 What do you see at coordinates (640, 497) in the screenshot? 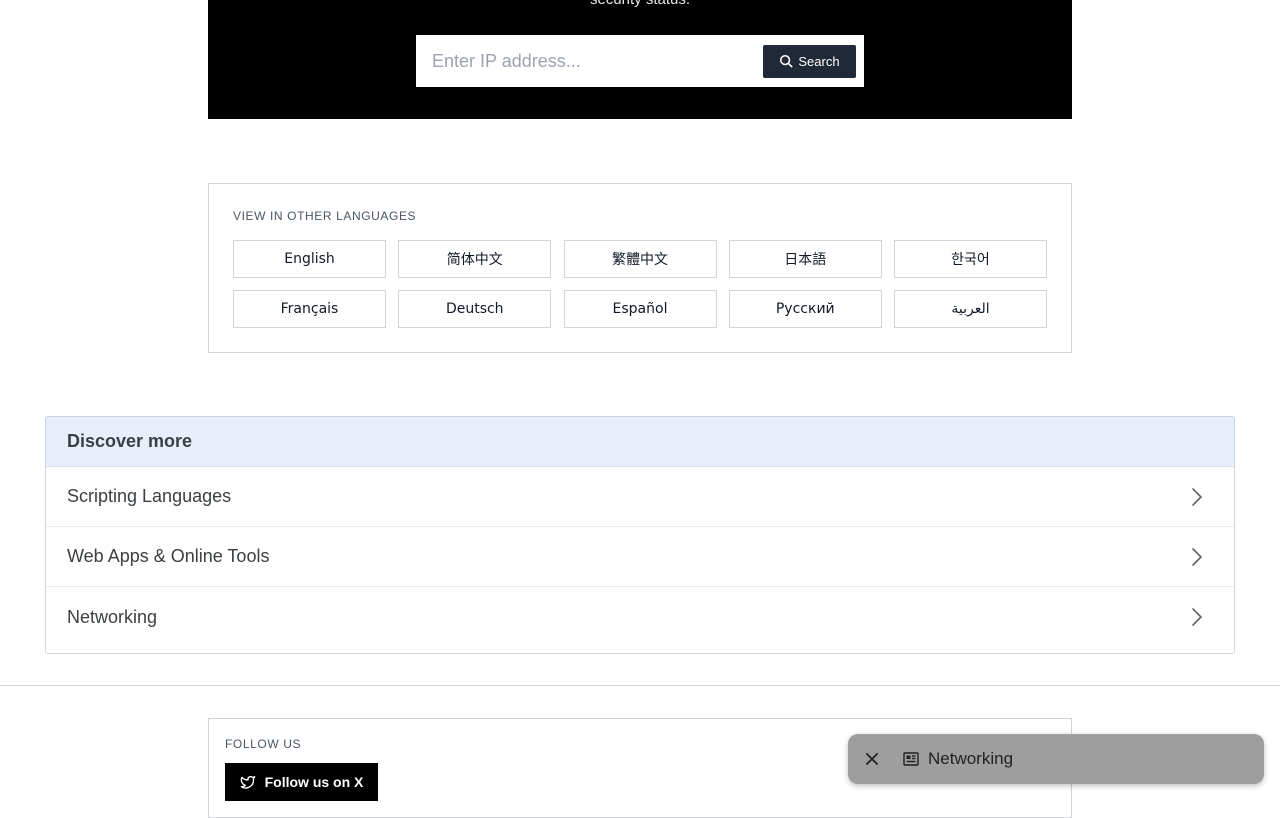
I see `discover-item-scripting-languages: Scripting Languages` at bounding box center [640, 497].